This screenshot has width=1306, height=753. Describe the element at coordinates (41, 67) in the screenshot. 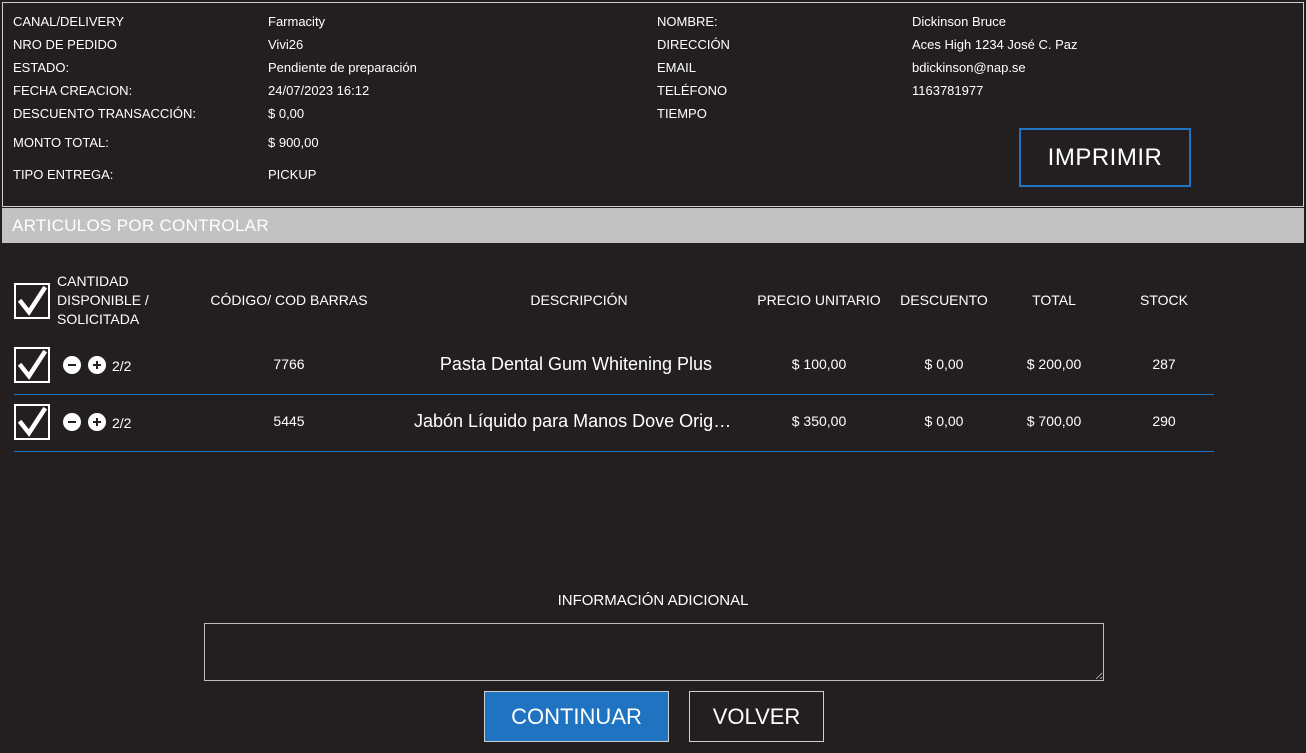

I see `estado-label: ESTADO:` at that location.